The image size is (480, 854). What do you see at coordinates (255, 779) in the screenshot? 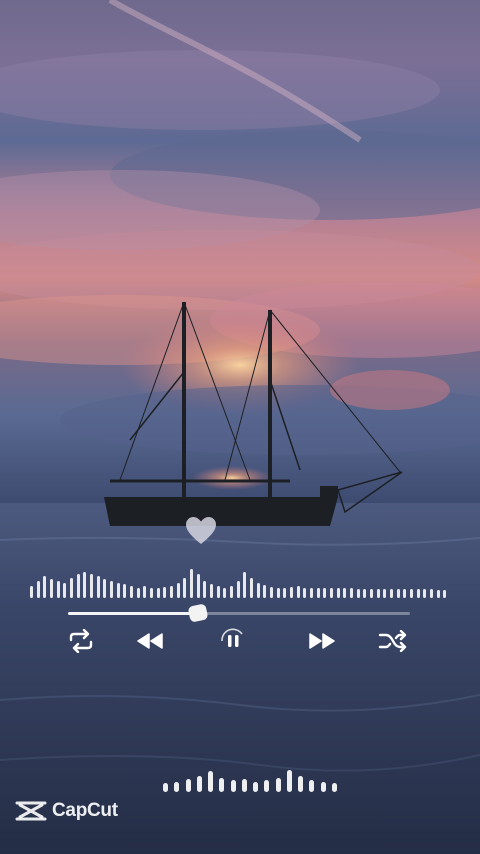
I see `secondary-waveform` at bounding box center [255, 779].